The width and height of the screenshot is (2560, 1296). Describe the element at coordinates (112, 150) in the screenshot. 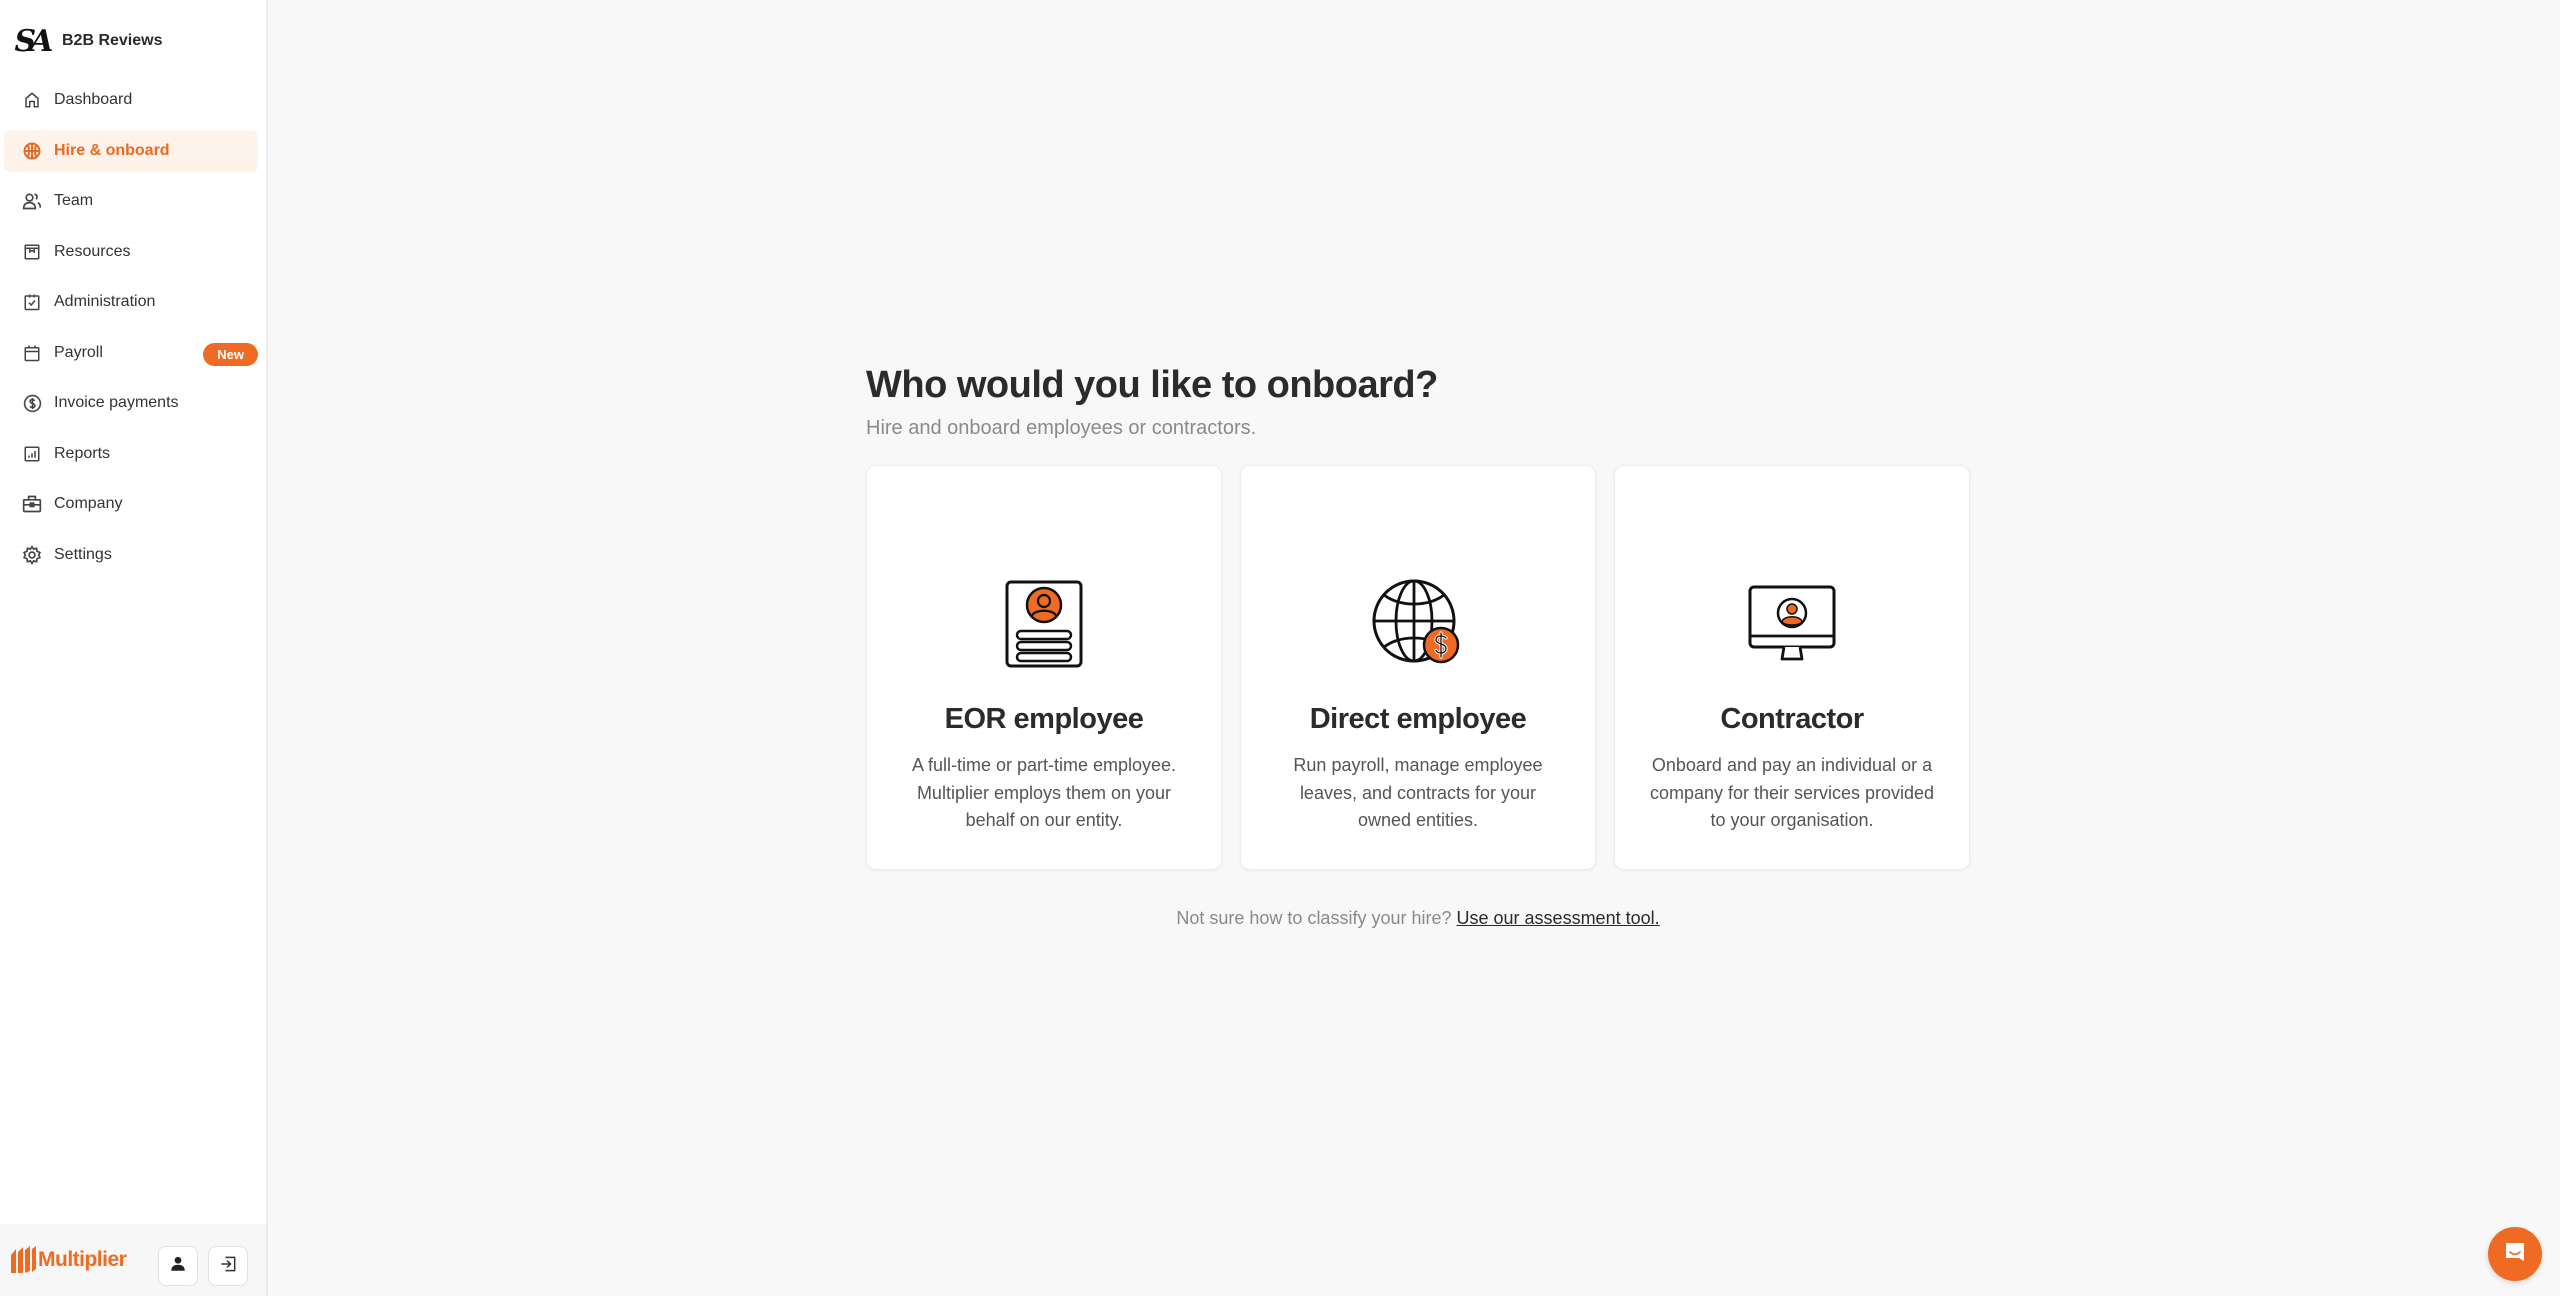

I see `sidebar-item-label: Hire & onboard` at that location.